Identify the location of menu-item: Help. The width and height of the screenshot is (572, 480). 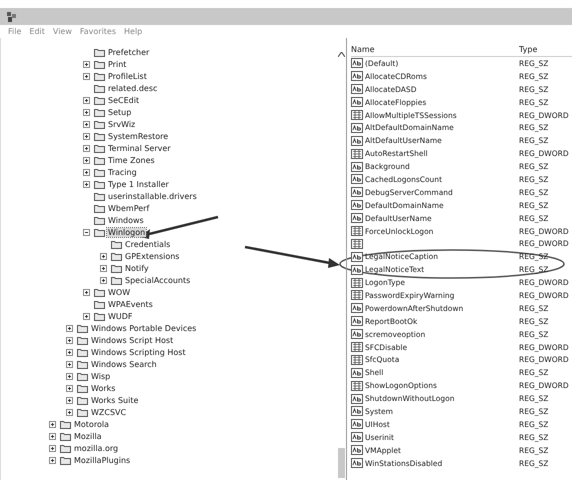
(133, 31).